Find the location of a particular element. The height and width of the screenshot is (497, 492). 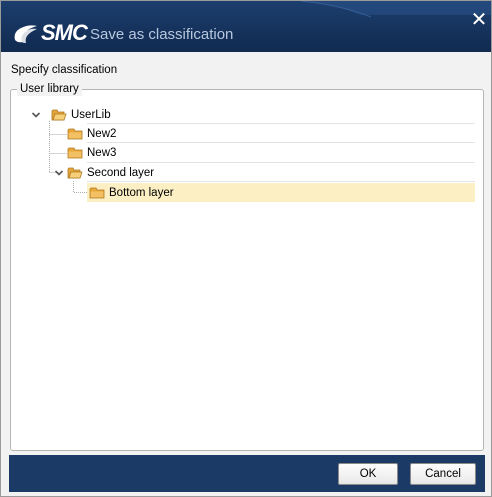

close-icon: ✕ is located at coordinates (479, 19).